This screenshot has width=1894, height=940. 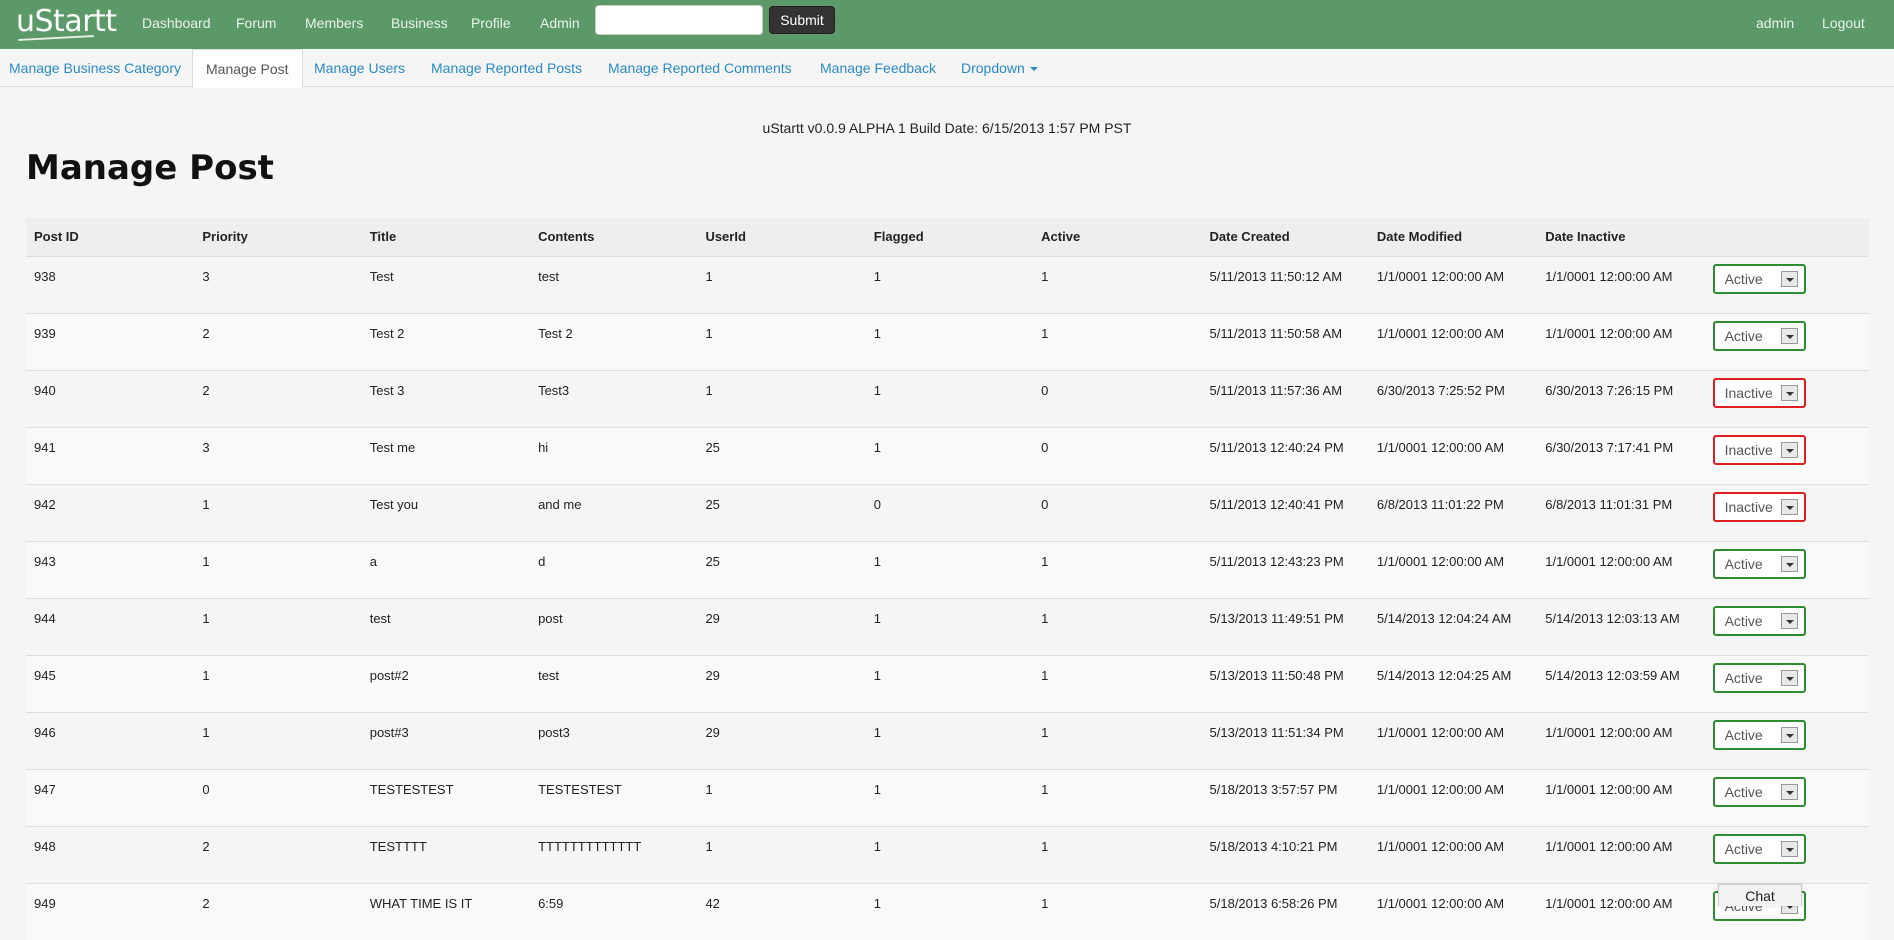 What do you see at coordinates (1285, 455) in the screenshot?
I see `cell-date-created: 5/11/2013 12:40:24 PM` at bounding box center [1285, 455].